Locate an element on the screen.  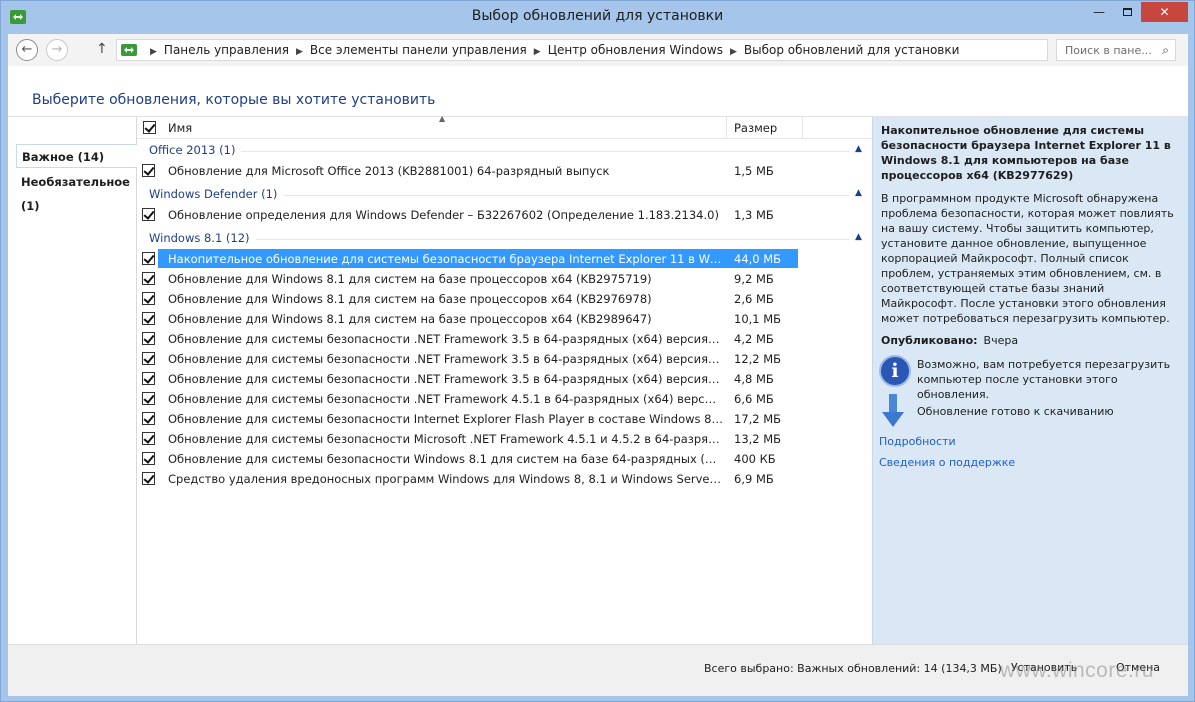
update-size: 17,2 МБ is located at coordinates (758, 419).